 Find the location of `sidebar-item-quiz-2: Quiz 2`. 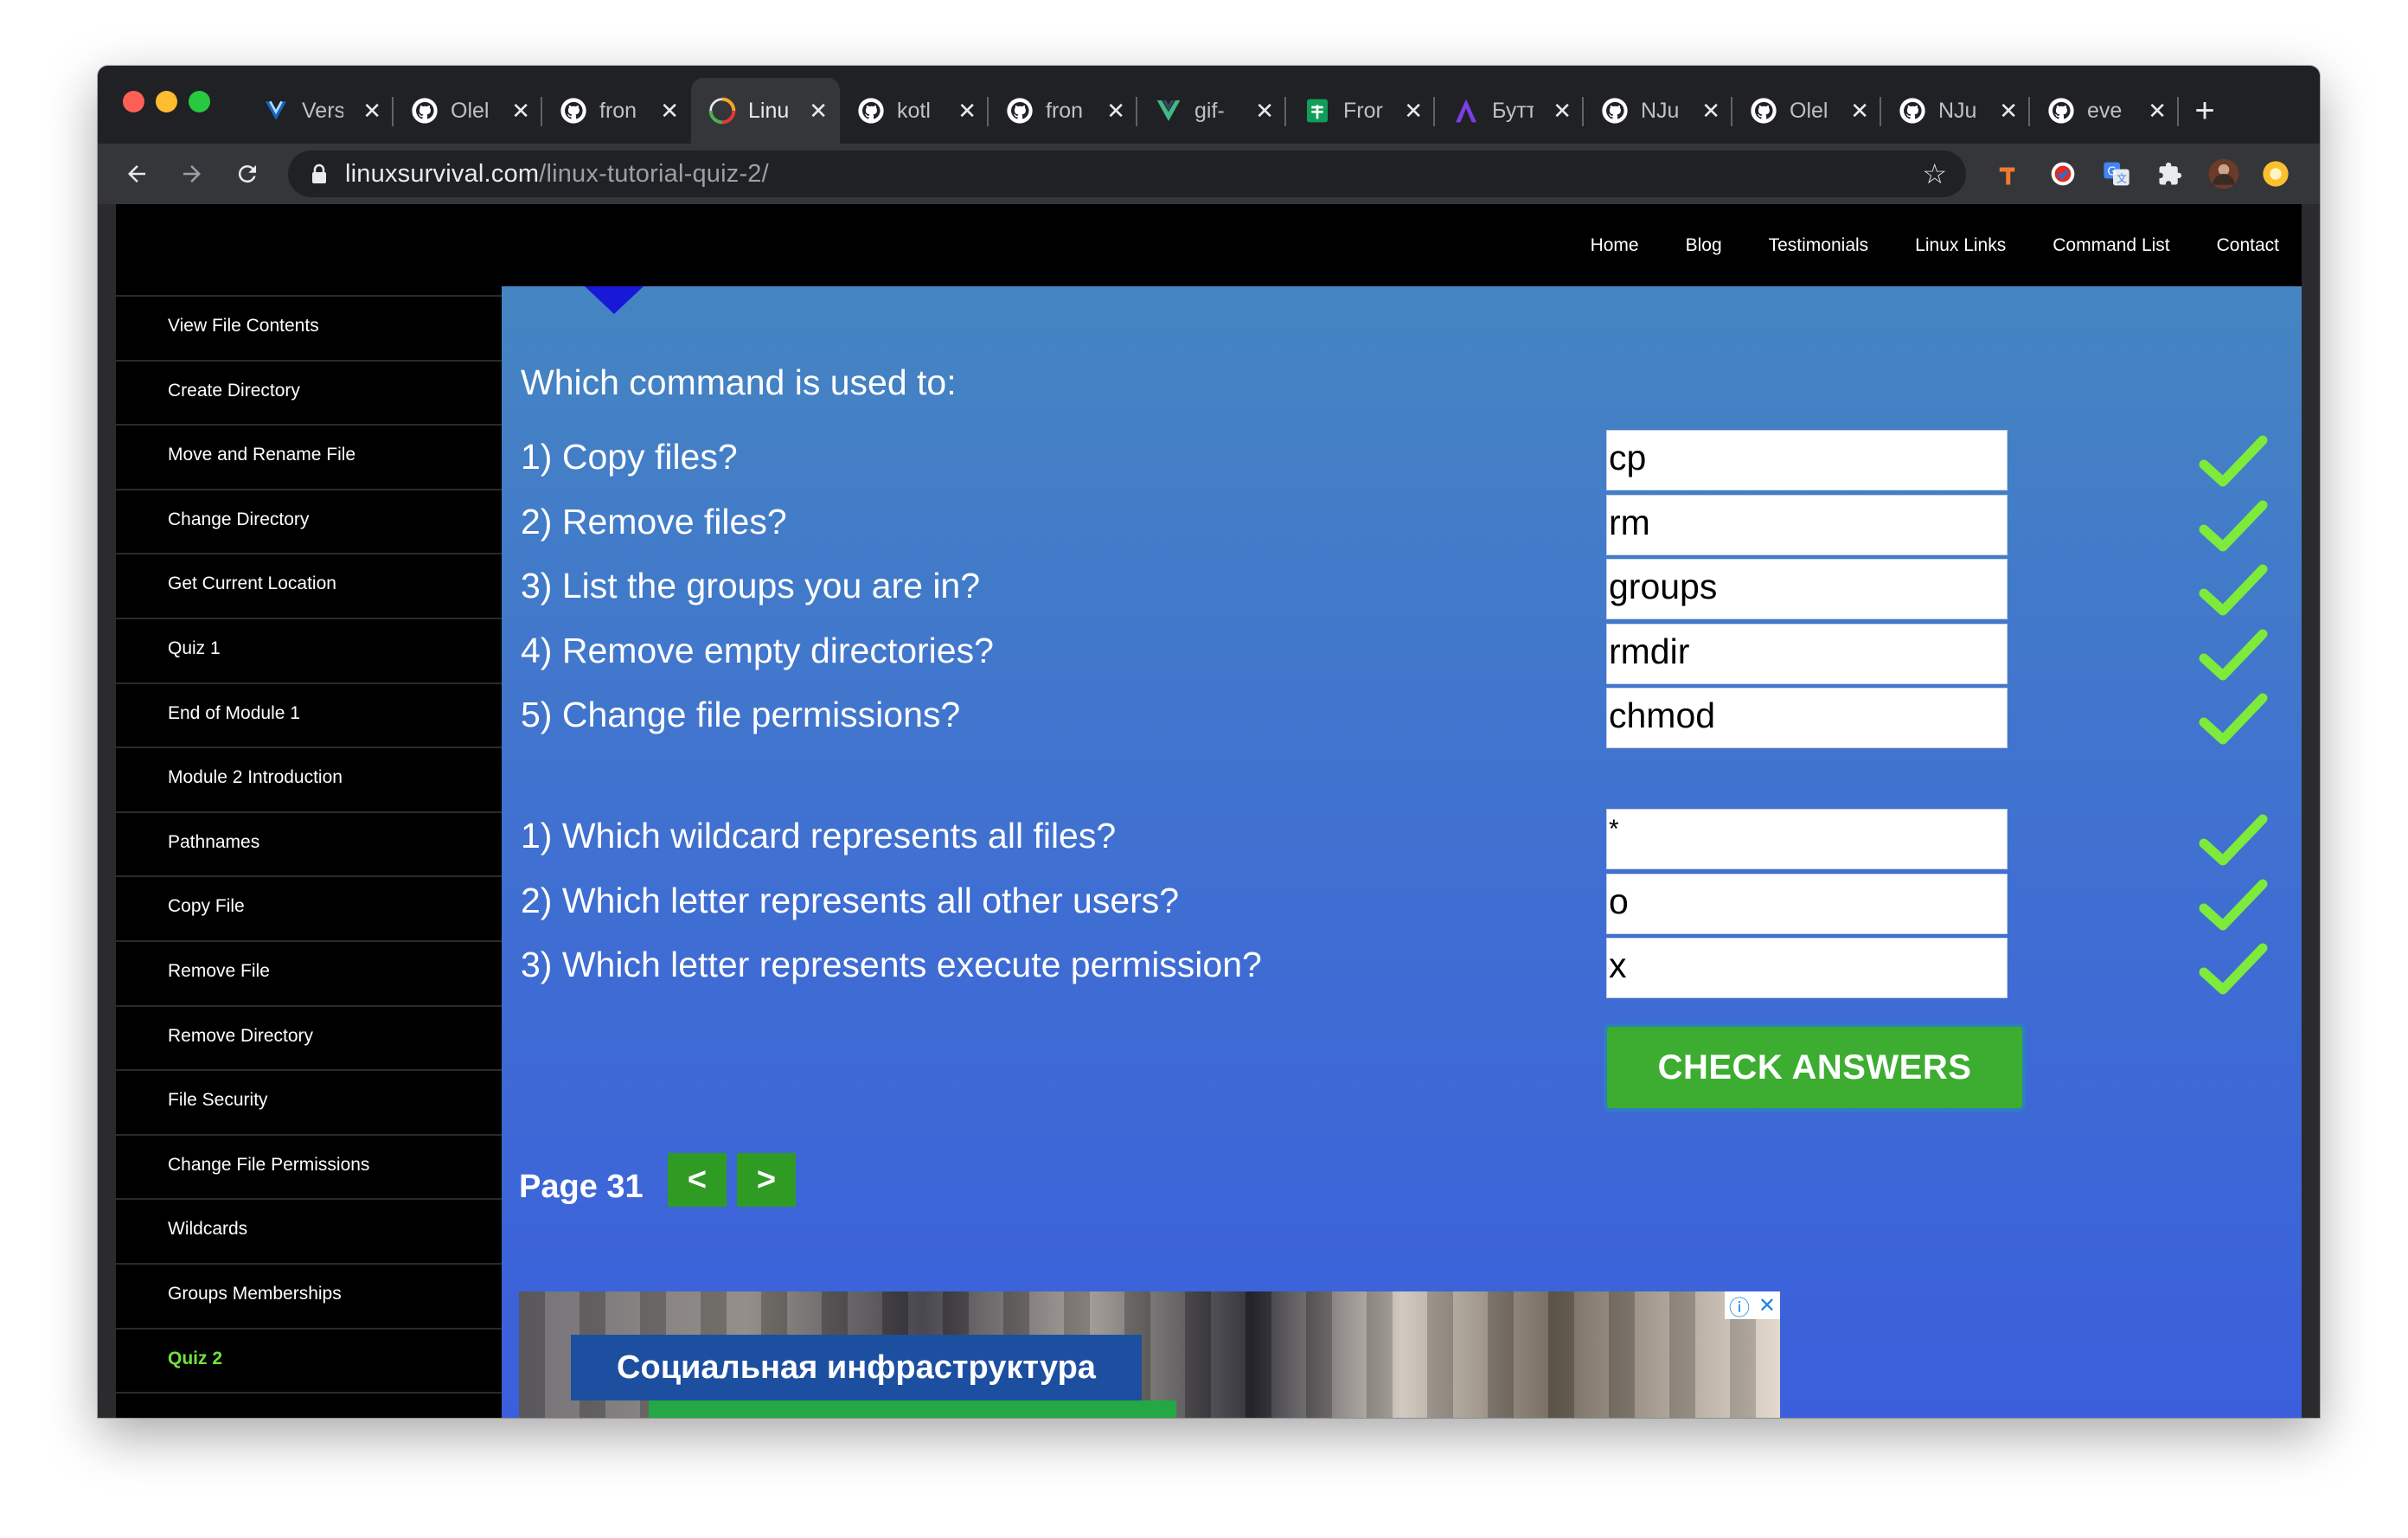

sidebar-item-quiz-2: Quiz 2 is located at coordinates (309, 1360).